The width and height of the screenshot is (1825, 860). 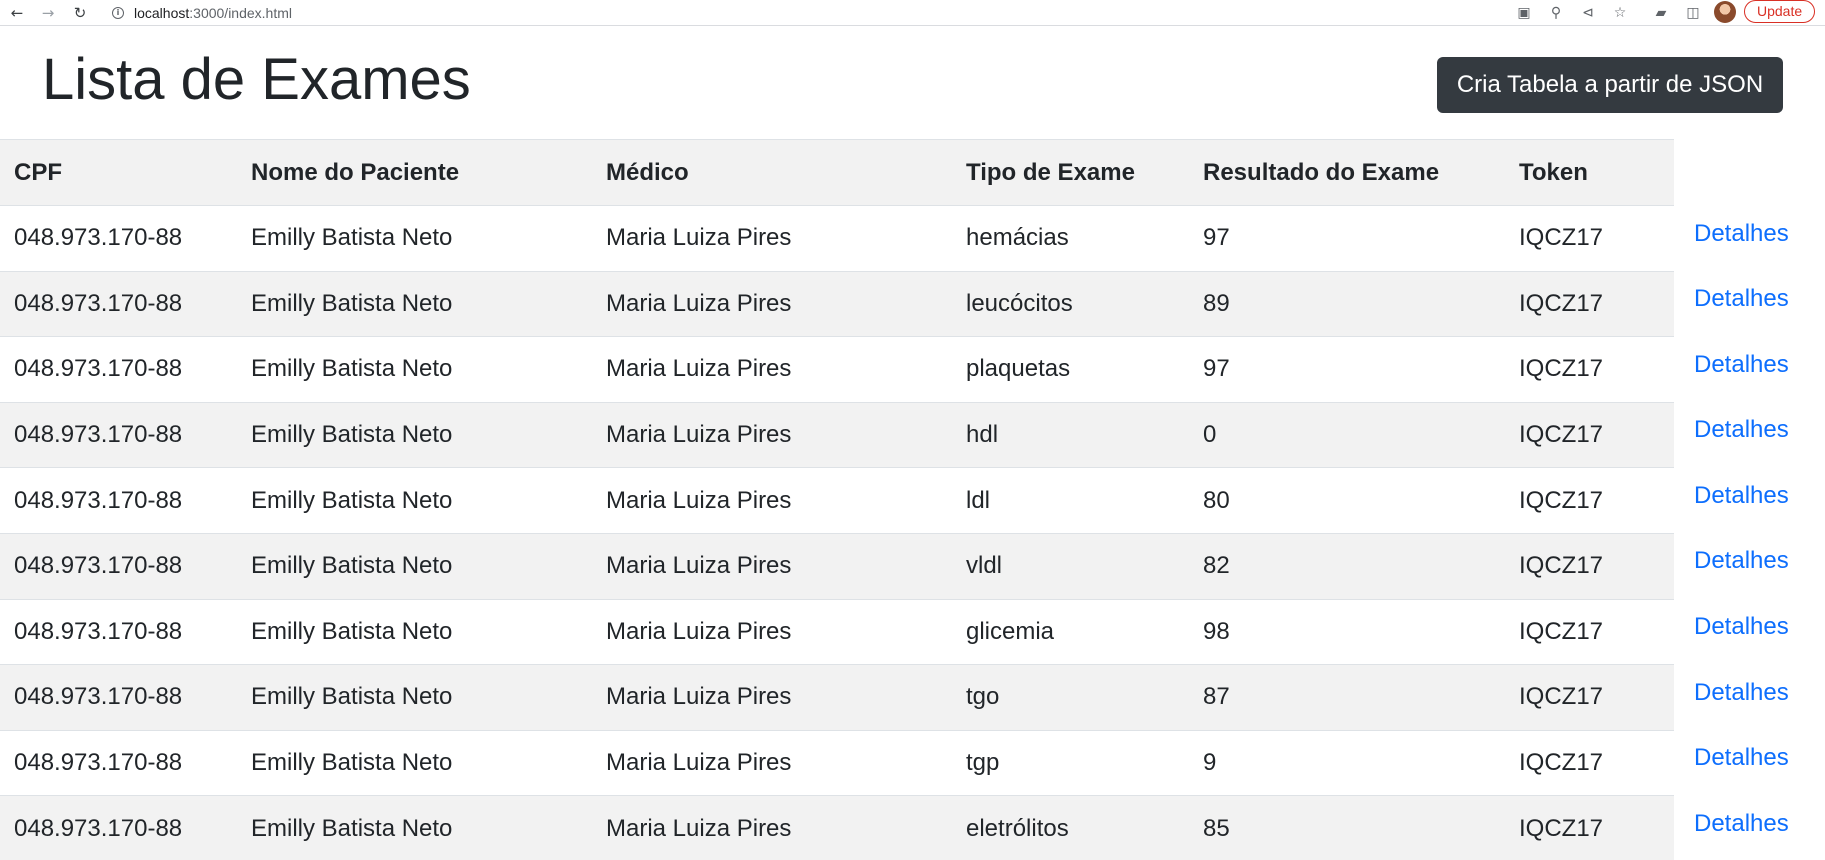 I want to click on cell-resultado: 80, so click(x=1347, y=500).